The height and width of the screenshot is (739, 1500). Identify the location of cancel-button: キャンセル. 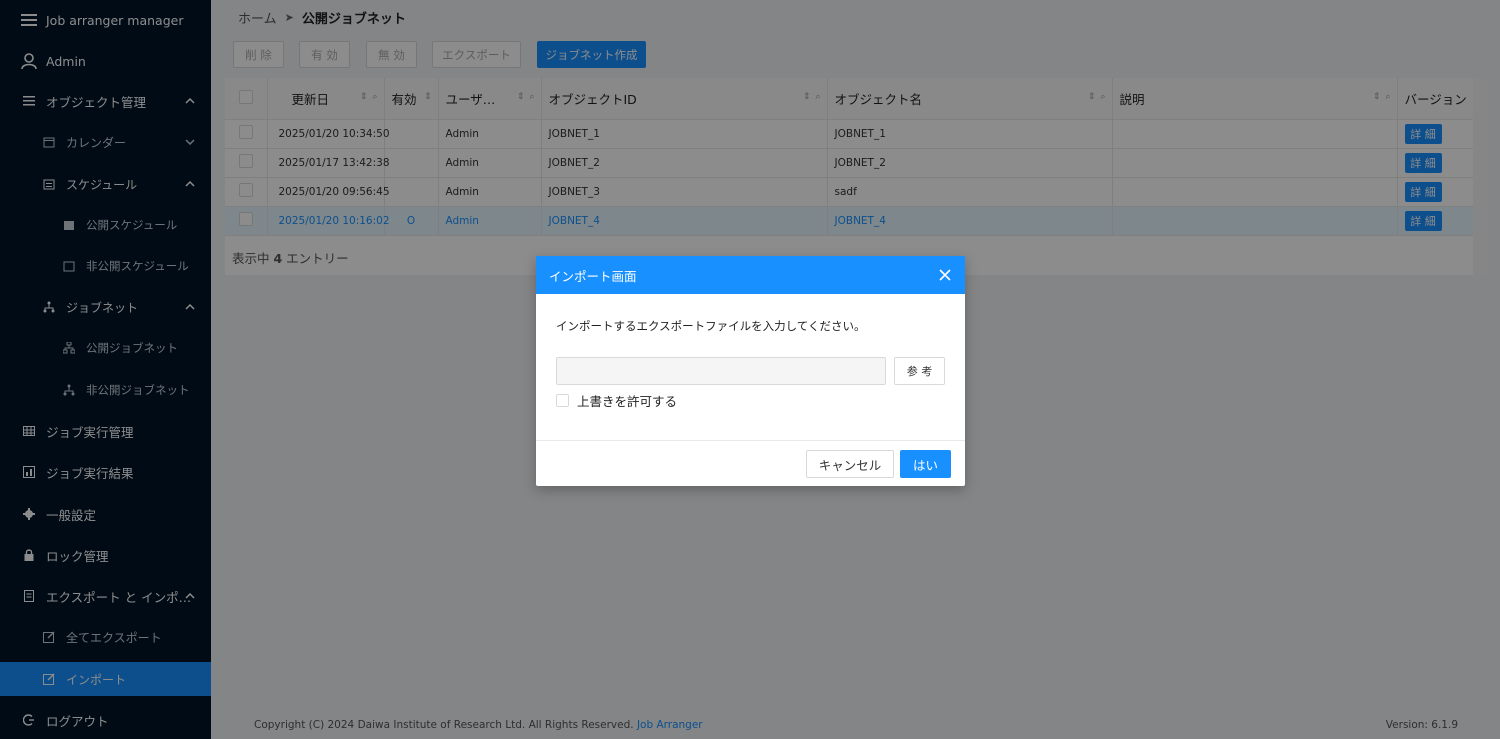
(850, 464).